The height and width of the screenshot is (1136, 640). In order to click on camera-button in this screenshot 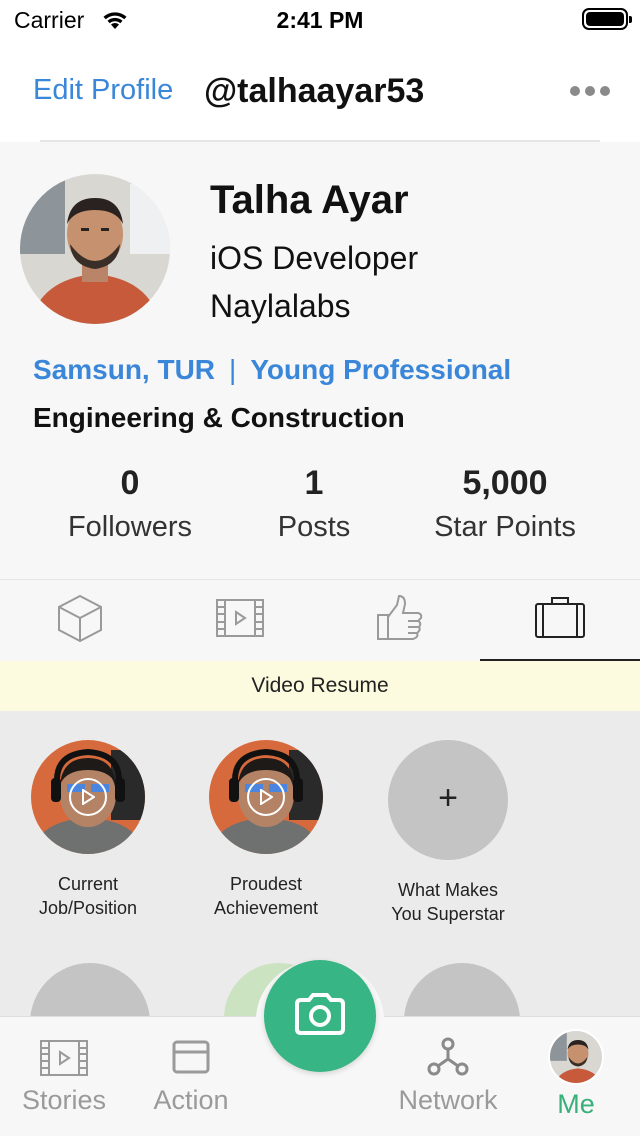, I will do `click(320, 1016)`.